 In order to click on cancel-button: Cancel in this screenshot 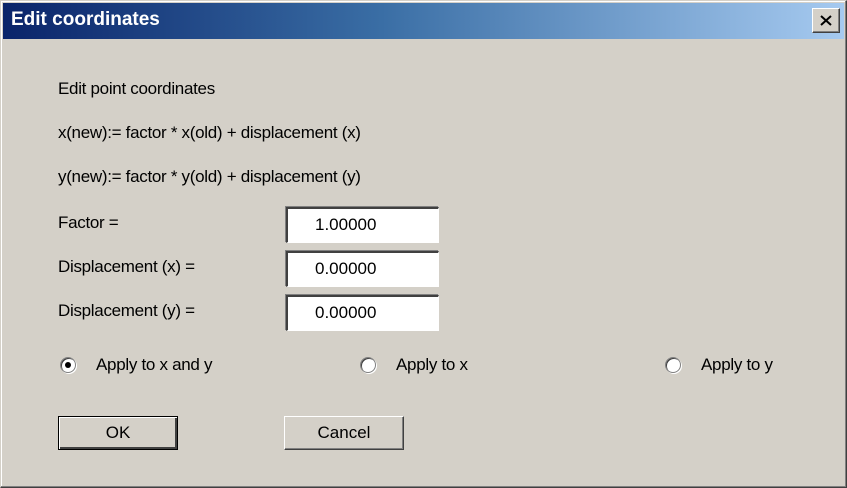, I will do `click(344, 433)`.